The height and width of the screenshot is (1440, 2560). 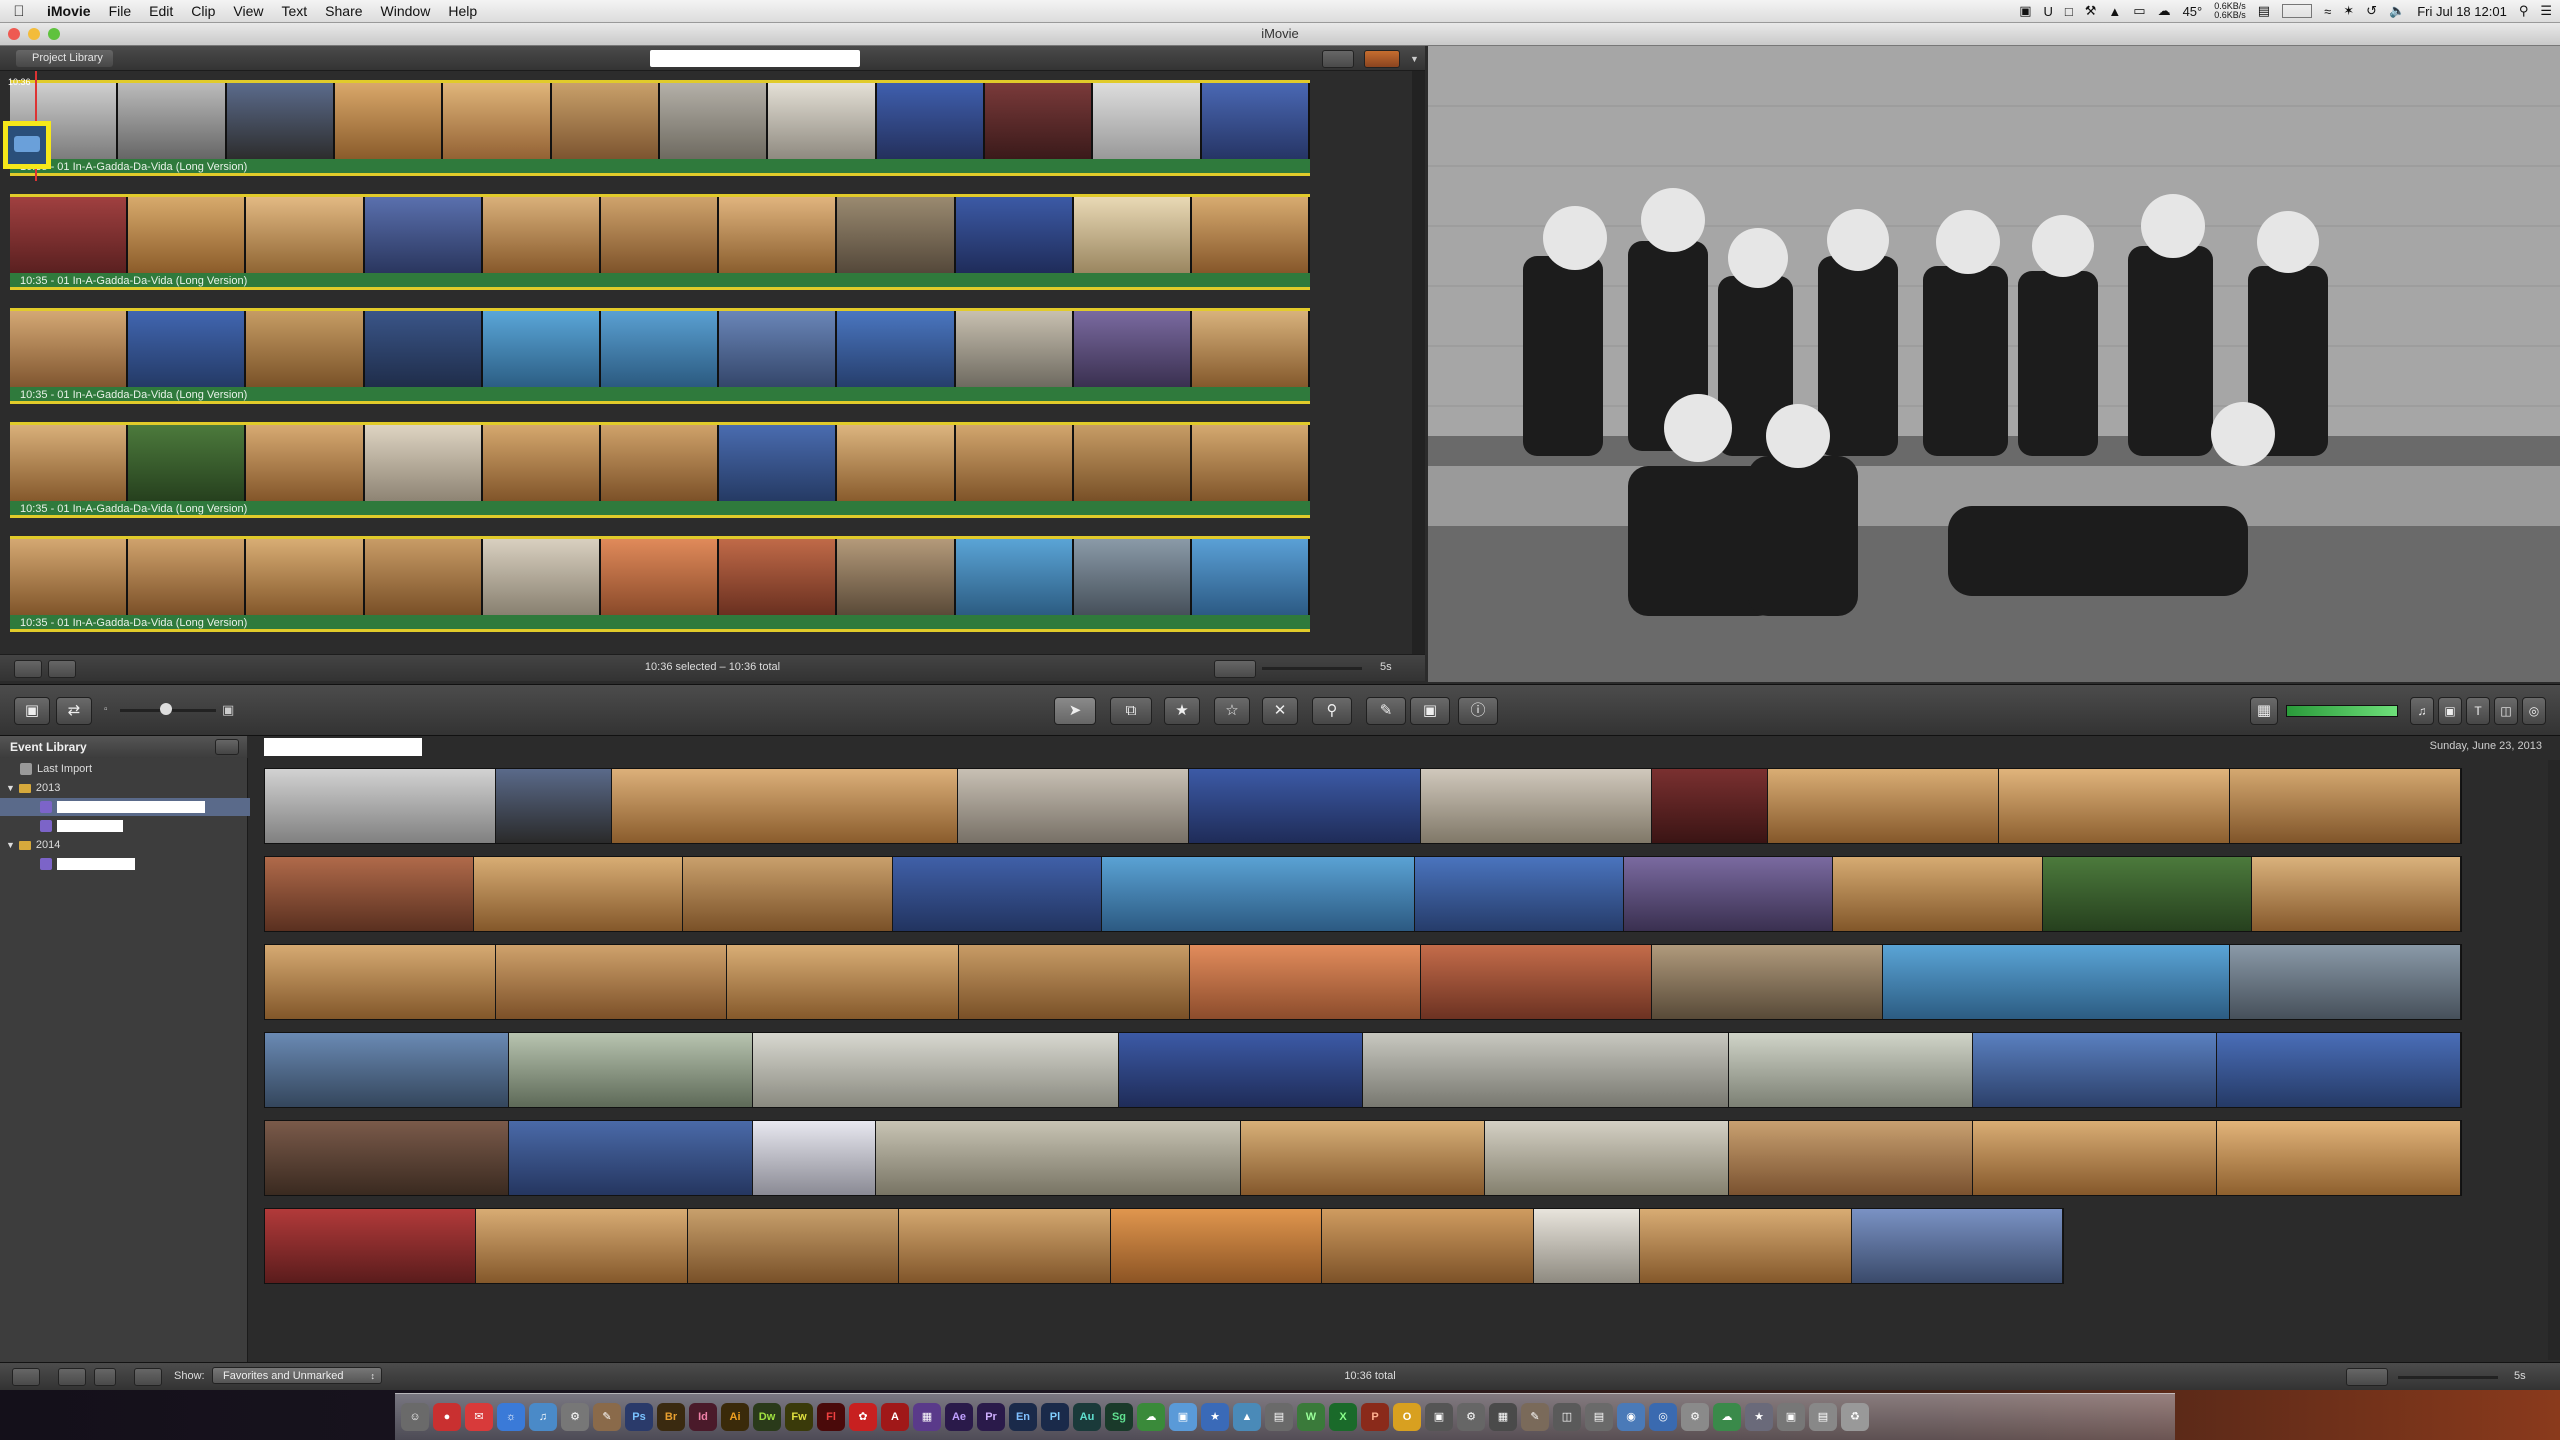 I want to click on zoom-window-icon, so click(x=54, y=34).